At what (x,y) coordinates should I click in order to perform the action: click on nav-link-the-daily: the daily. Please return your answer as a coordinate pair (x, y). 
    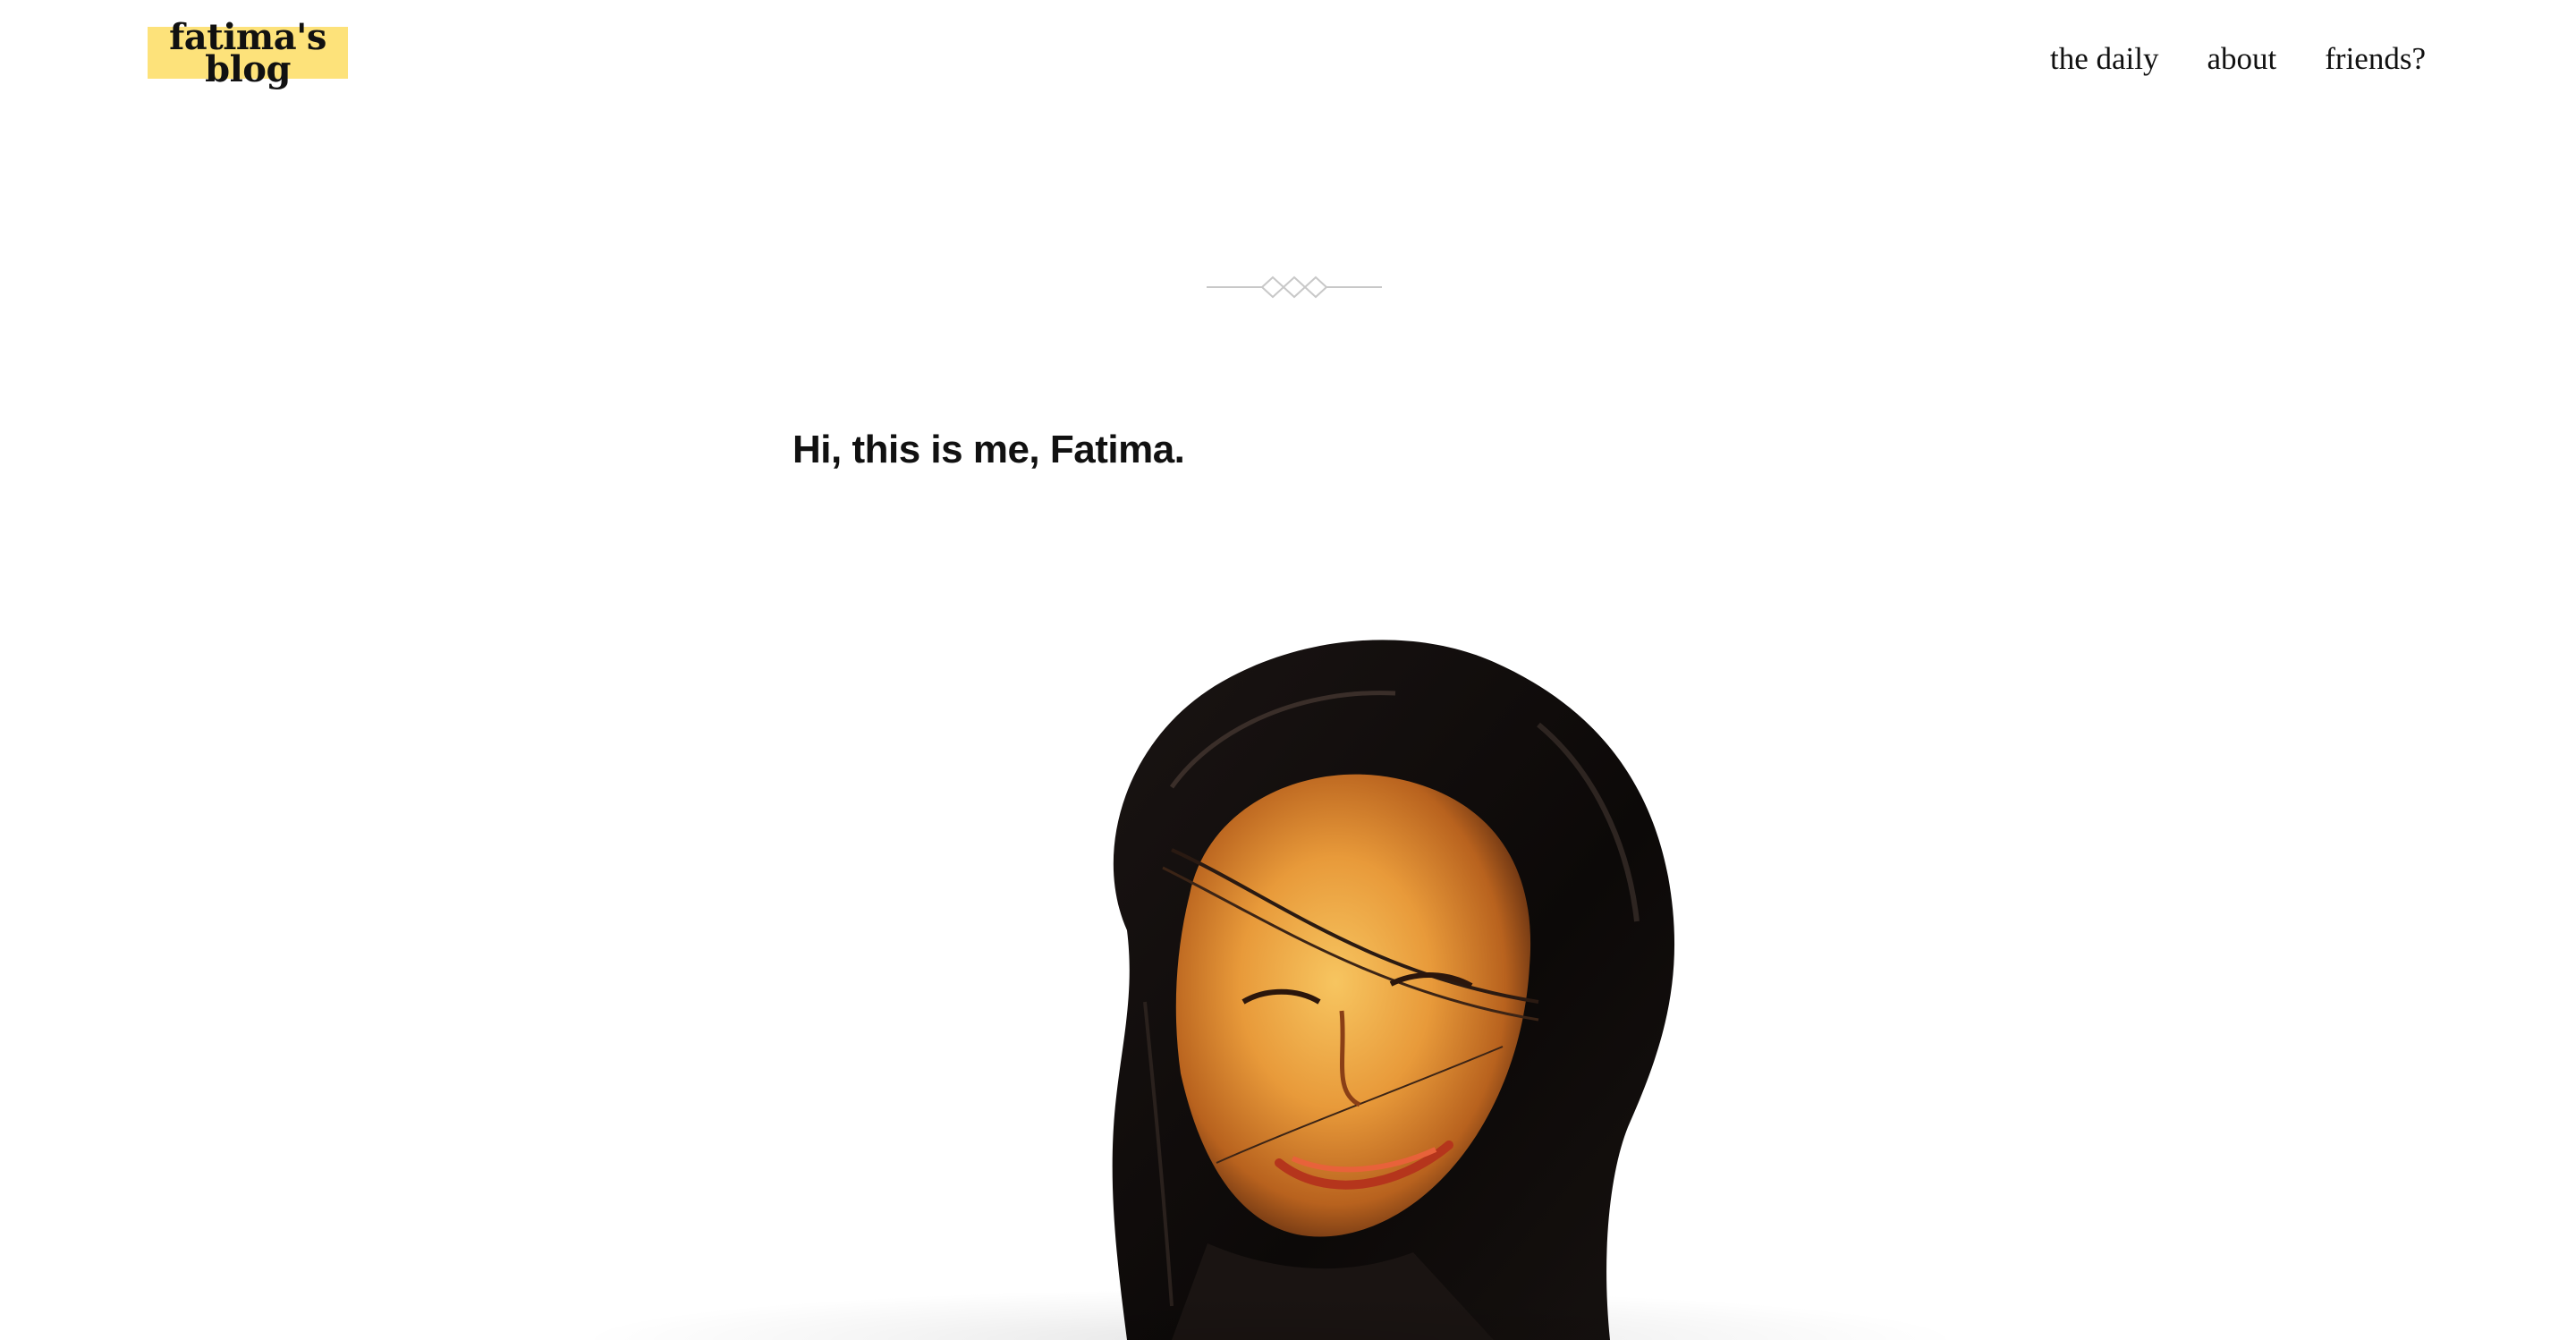
    Looking at the image, I should click on (2104, 59).